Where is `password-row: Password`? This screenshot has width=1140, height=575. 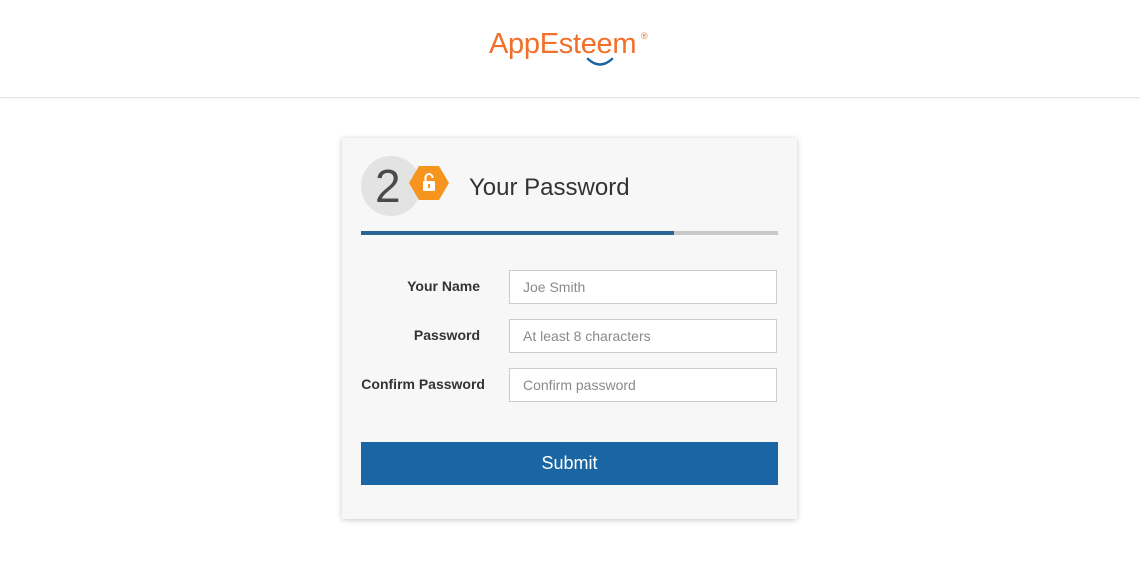 password-row: Password is located at coordinates (569, 336).